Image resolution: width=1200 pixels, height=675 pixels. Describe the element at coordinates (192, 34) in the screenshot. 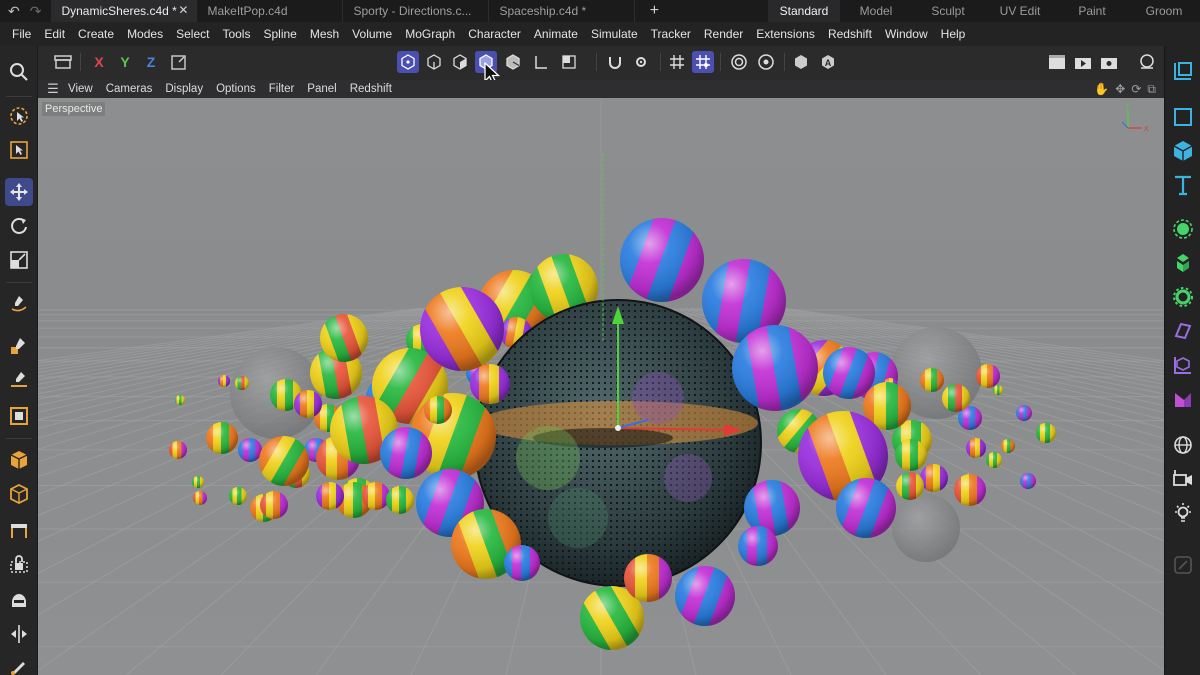

I see `menu-select: Select` at that location.